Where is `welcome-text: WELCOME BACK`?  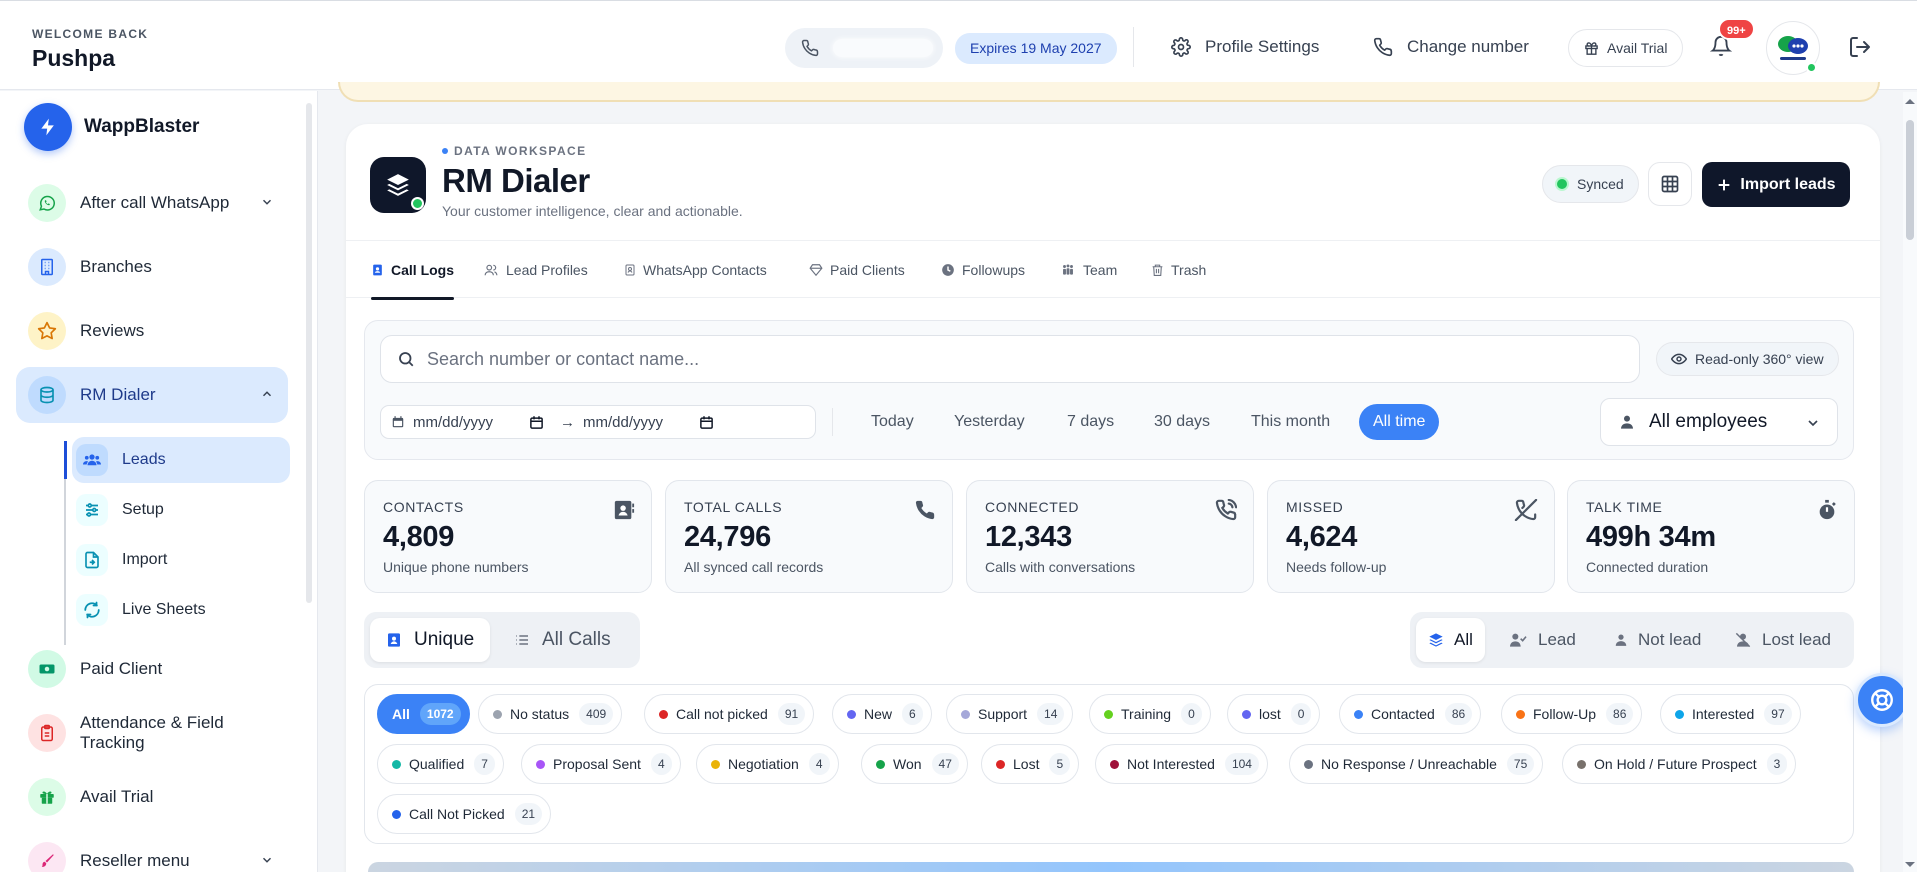 welcome-text: WELCOME BACK is located at coordinates (90, 34).